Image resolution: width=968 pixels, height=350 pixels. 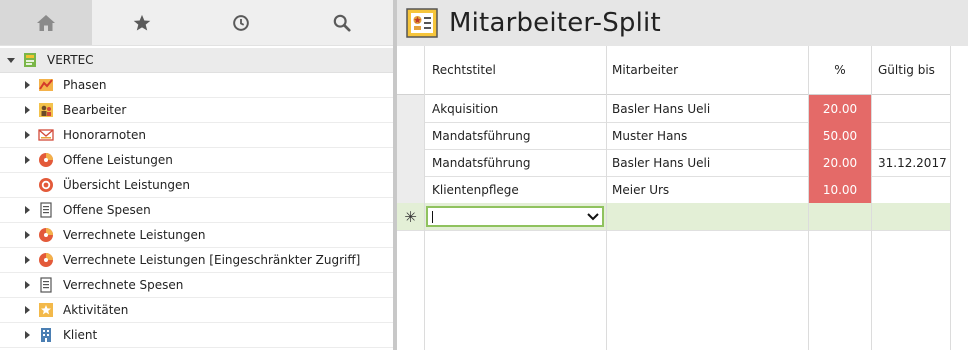 I want to click on column-header-mitarbeiter: Mitarbeiter, so click(x=645, y=70).